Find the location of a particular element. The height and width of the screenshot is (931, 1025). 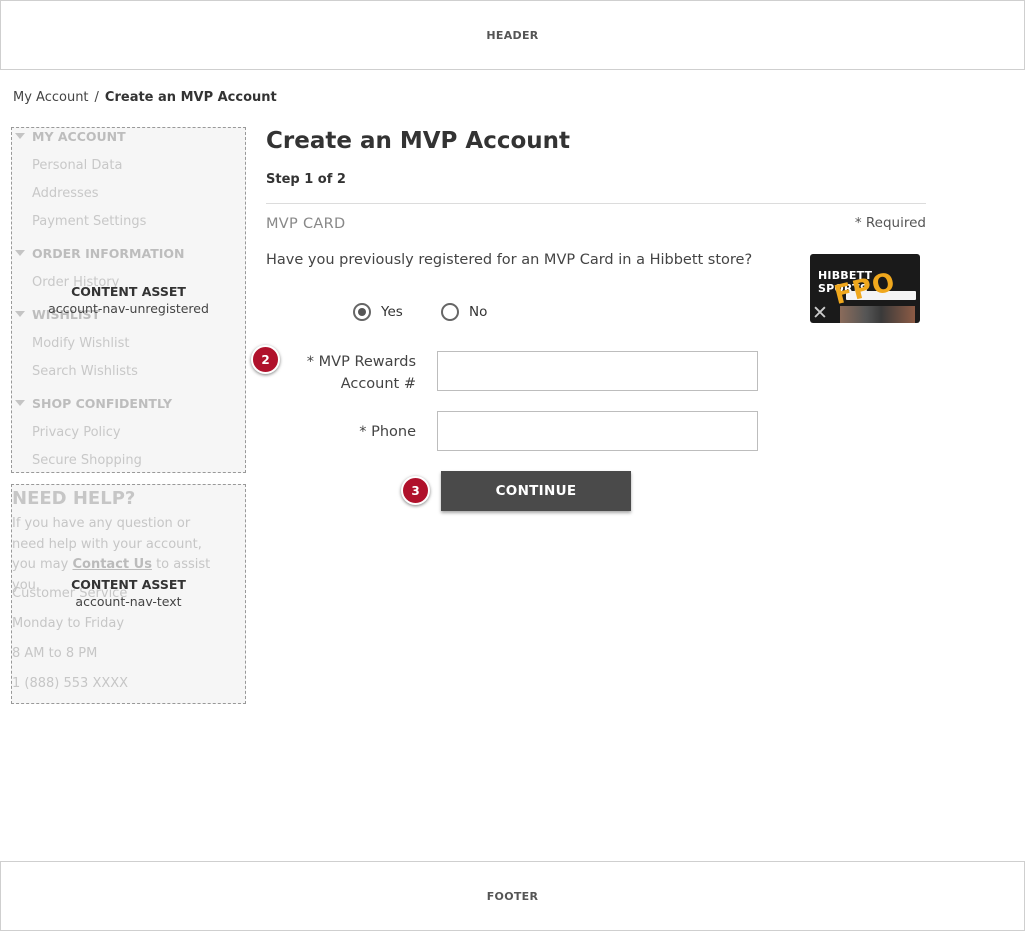

page-footer: FOOTER is located at coordinates (512, 896).